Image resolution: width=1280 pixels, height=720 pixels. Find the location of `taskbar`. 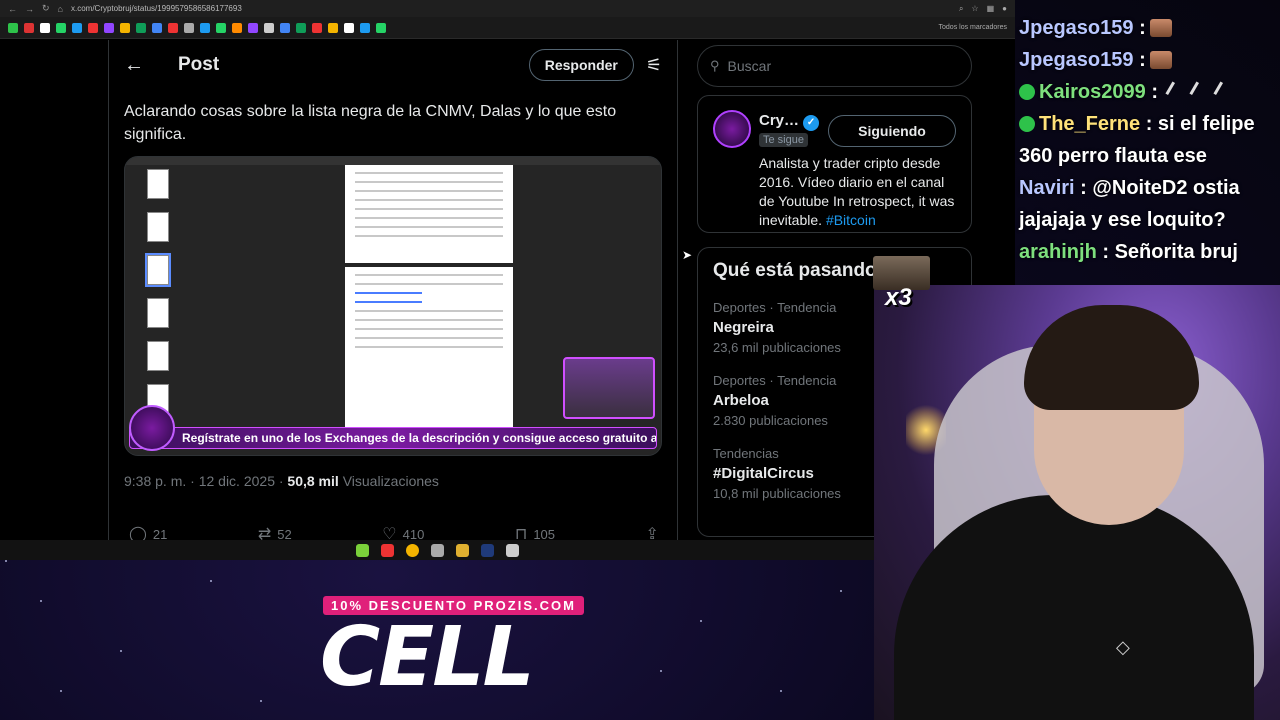

taskbar is located at coordinates (437, 550).